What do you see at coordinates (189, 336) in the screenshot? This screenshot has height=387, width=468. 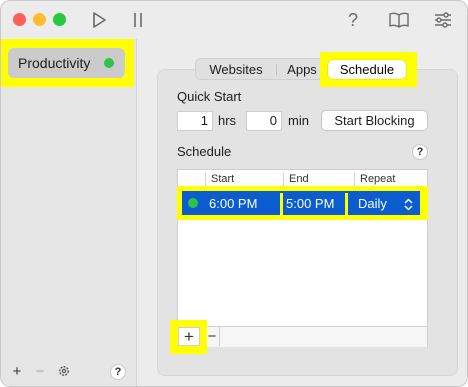 I see `add-schedule-button: +` at bounding box center [189, 336].